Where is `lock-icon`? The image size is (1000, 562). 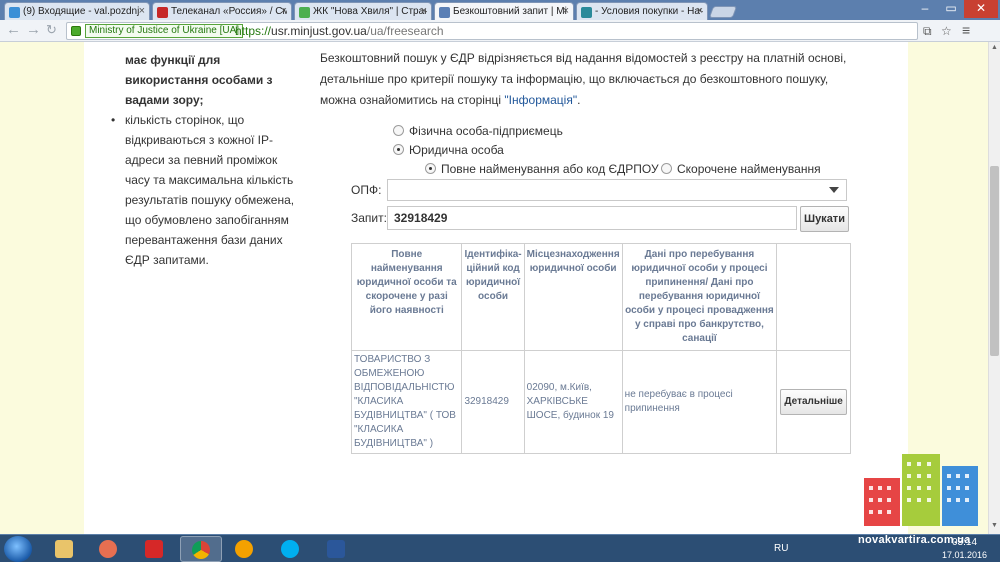
lock-icon is located at coordinates (76, 31).